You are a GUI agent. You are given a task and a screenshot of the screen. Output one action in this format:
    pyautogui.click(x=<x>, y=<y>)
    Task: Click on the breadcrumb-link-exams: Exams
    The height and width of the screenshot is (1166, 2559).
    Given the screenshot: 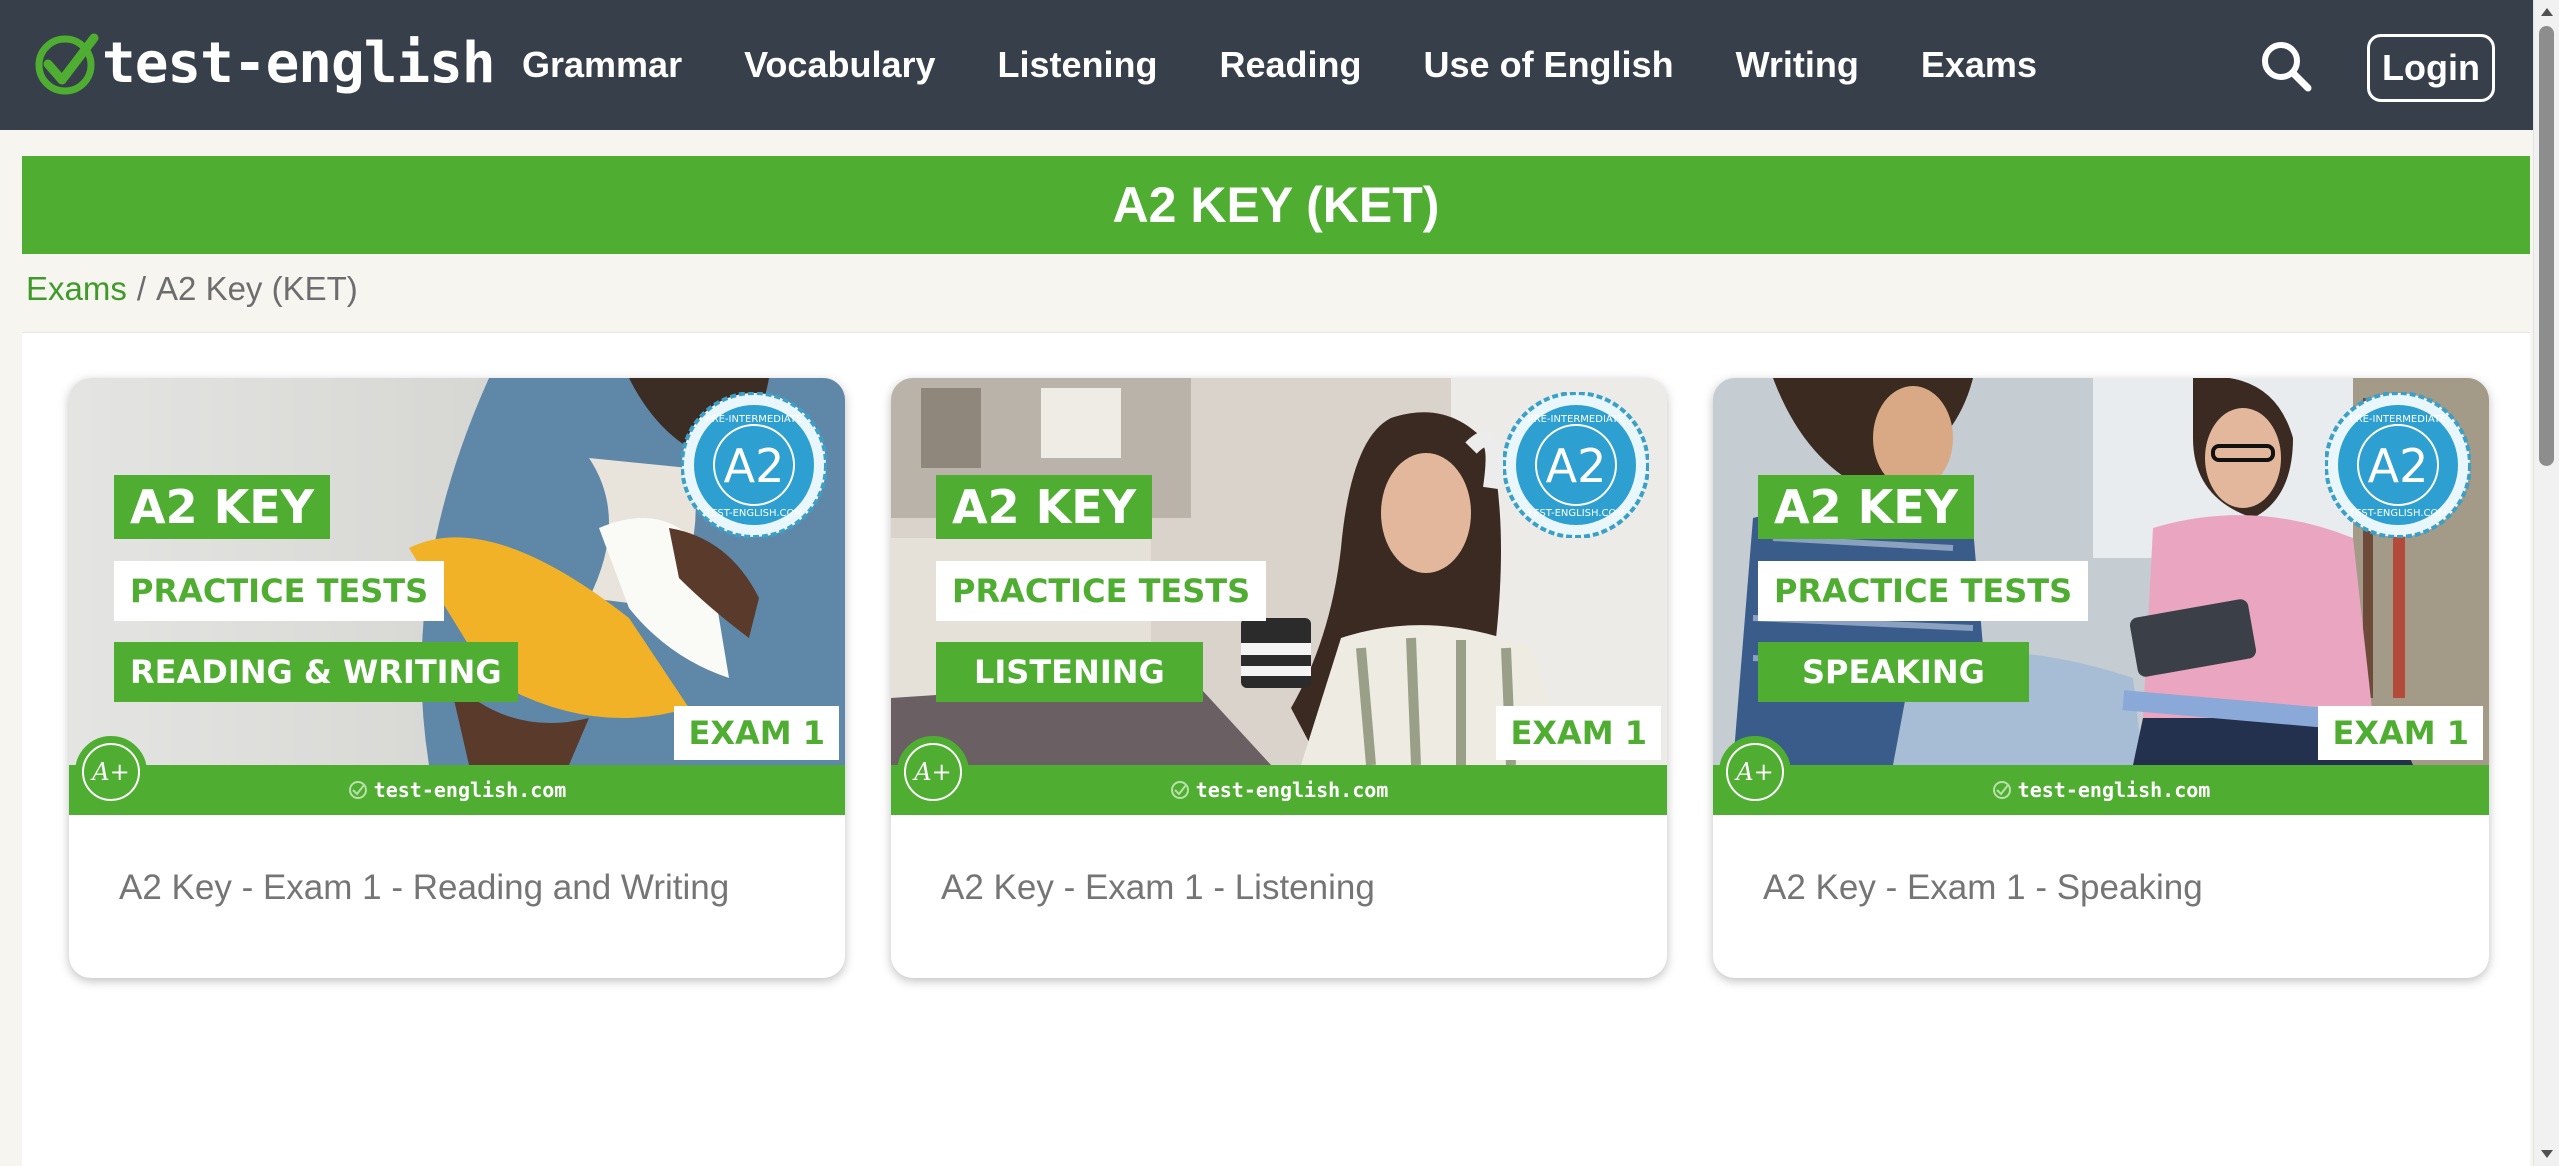 What is the action you would take?
    pyautogui.click(x=76, y=289)
    